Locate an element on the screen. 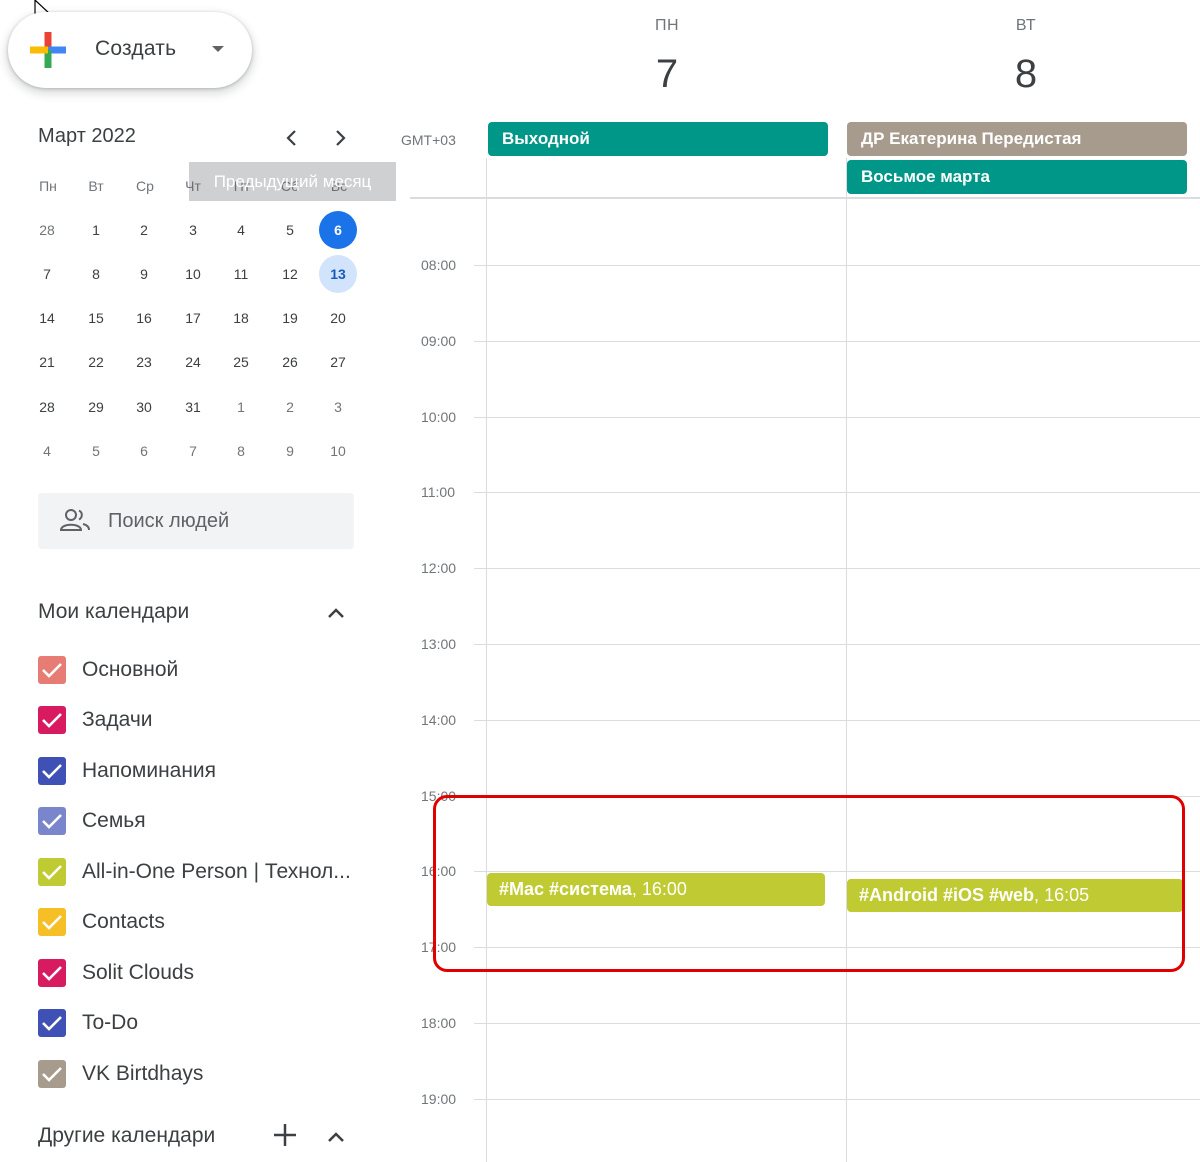 The height and width of the screenshot is (1162, 1200). search-people-field: Поиск людей is located at coordinates (196, 521).